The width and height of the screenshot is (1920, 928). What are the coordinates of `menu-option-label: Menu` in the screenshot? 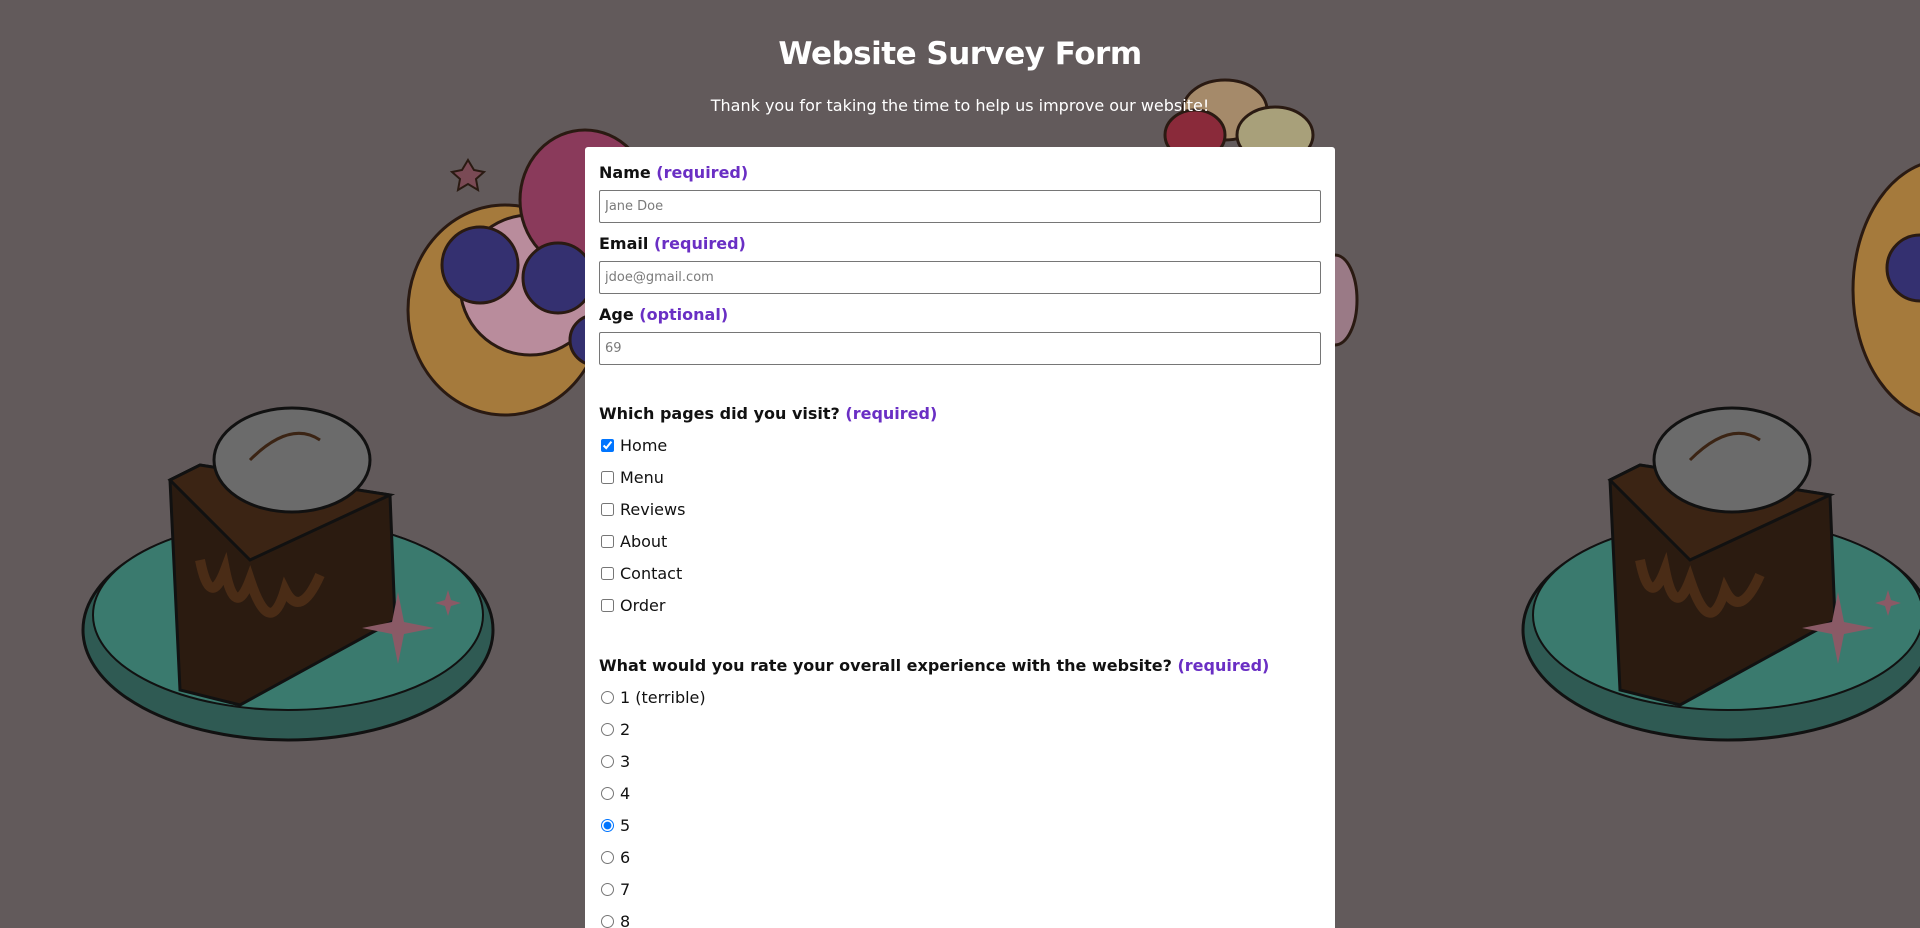 It's located at (642, 477).